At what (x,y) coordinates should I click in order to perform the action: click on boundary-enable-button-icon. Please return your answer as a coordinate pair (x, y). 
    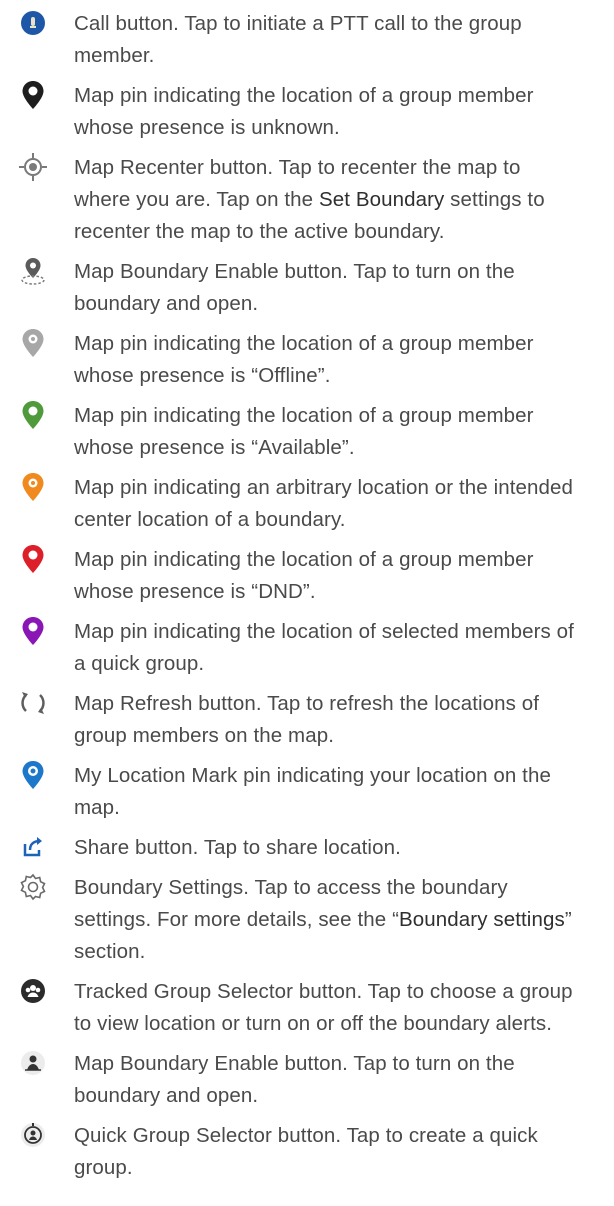
    Looking at the image, I should click on (33, 1063).